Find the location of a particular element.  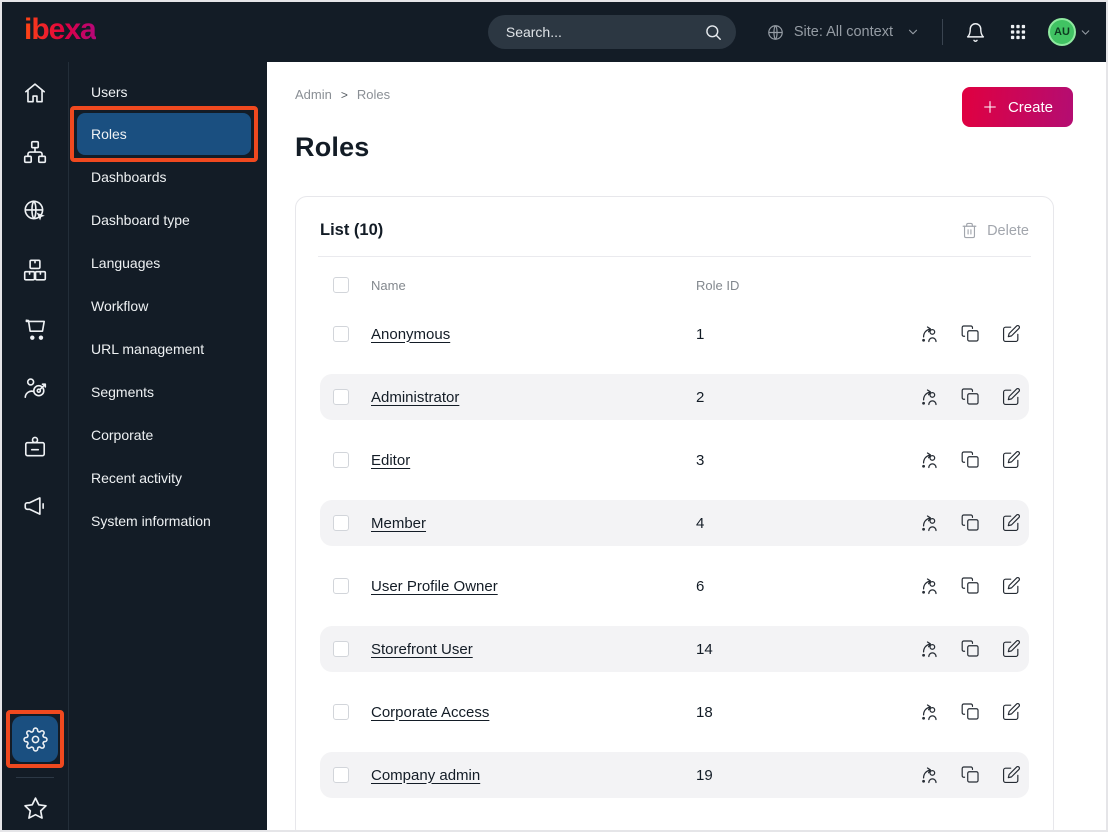

sidebar-item-personalization is located at coordinates (35, 388).